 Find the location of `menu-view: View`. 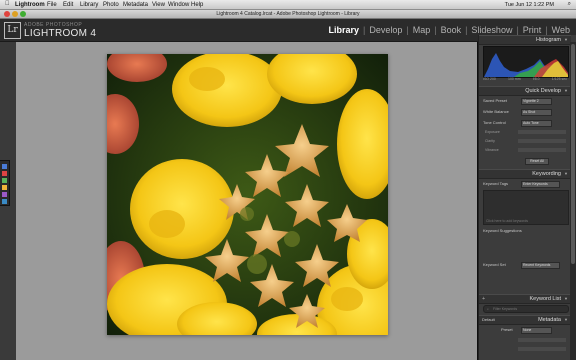

menu-view: View is located at coordinates (158, 5).